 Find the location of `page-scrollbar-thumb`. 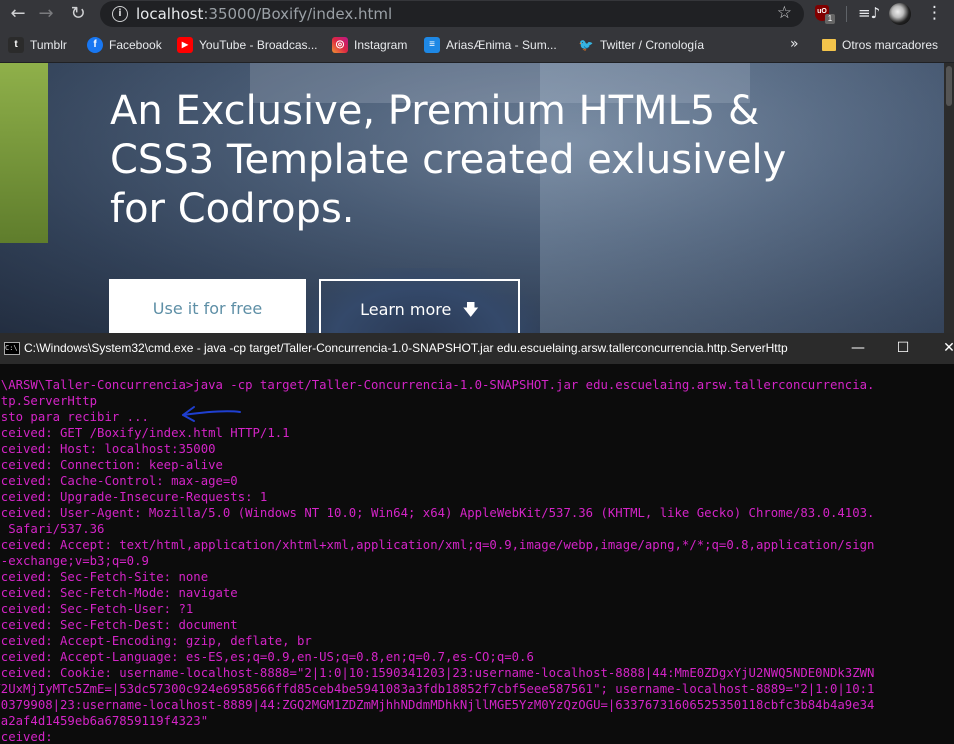

page-scrollbar-thumb is located at coordinates (949, 86).